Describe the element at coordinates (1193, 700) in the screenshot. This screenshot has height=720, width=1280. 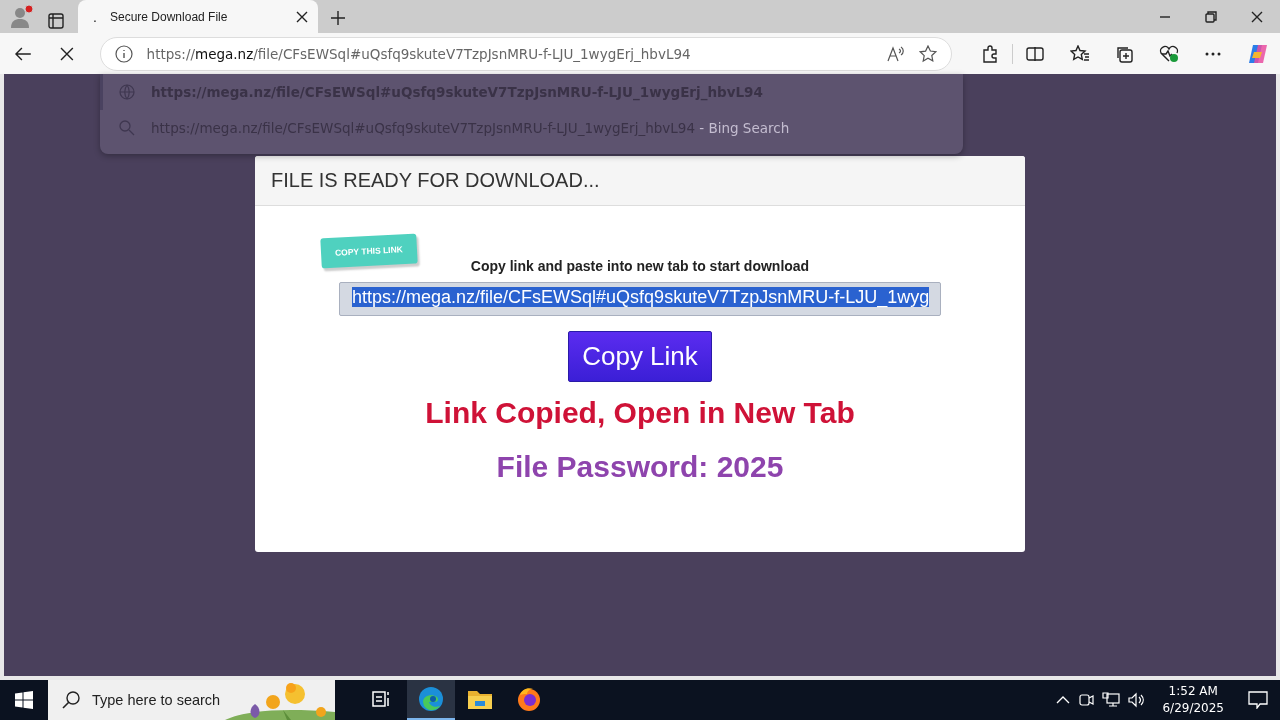
I see `taskbar-clock: 1:52 AM 6/29/2025` at that location.